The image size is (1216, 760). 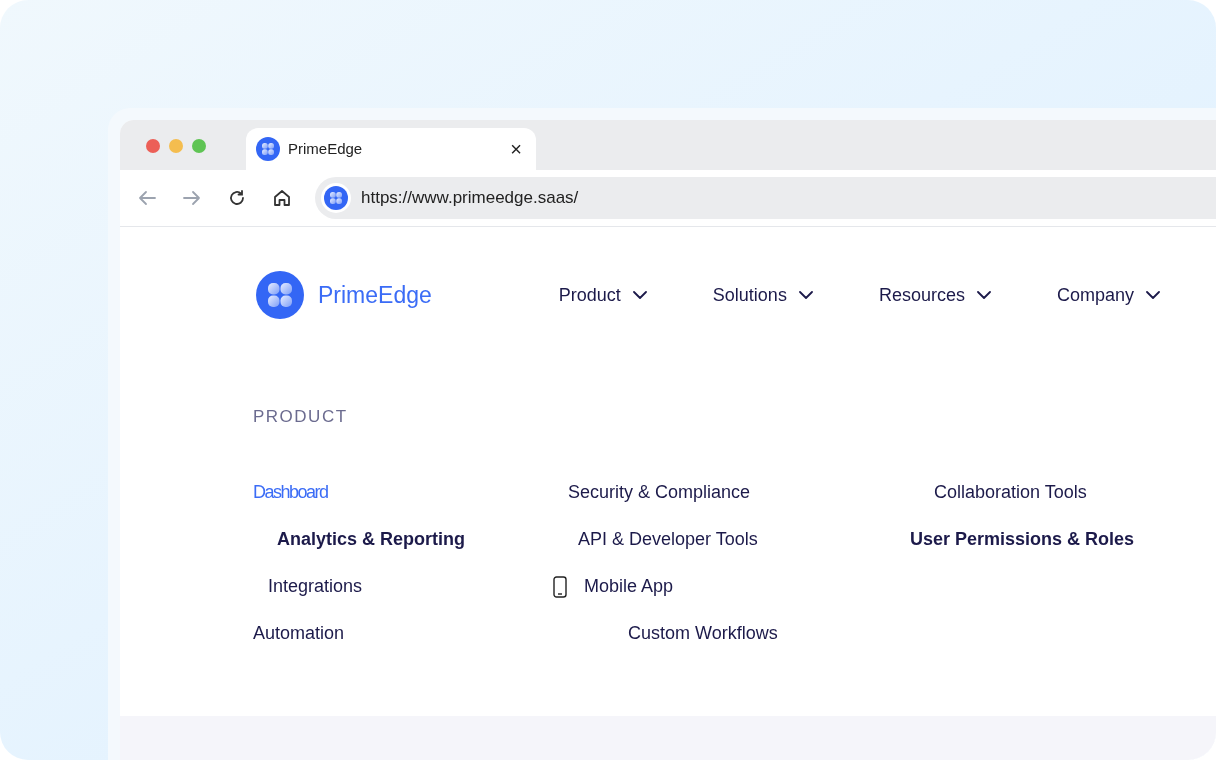 I want to click on nav-menu-button: Solutions, so click(x=762, y=295).